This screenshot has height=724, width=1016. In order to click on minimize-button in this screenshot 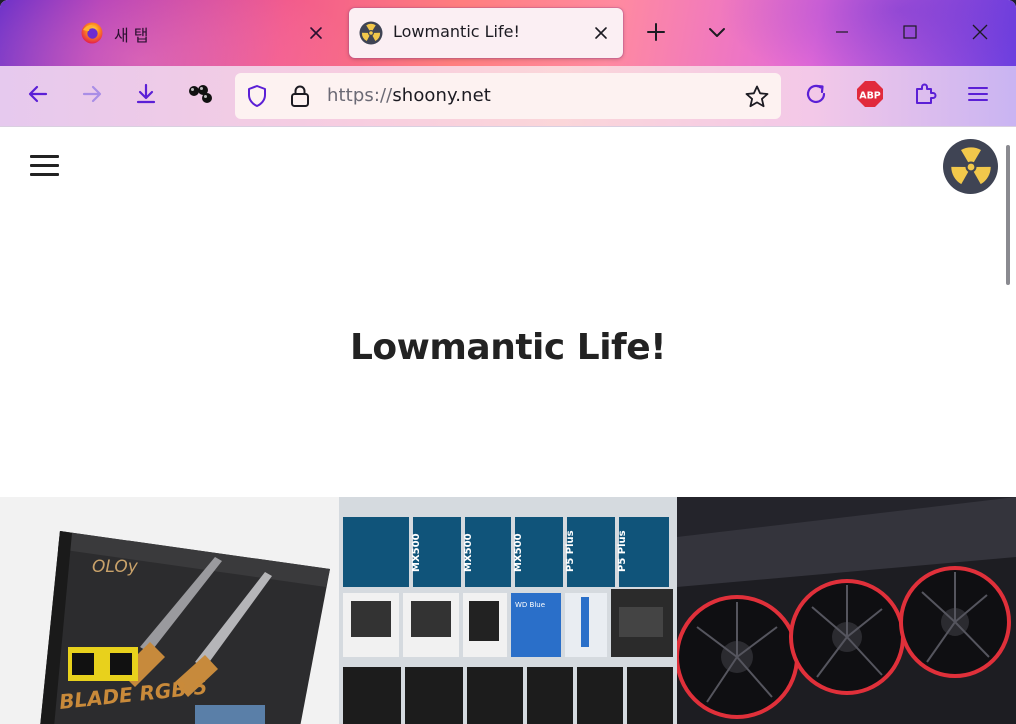, I will do `click(842, 34)`.